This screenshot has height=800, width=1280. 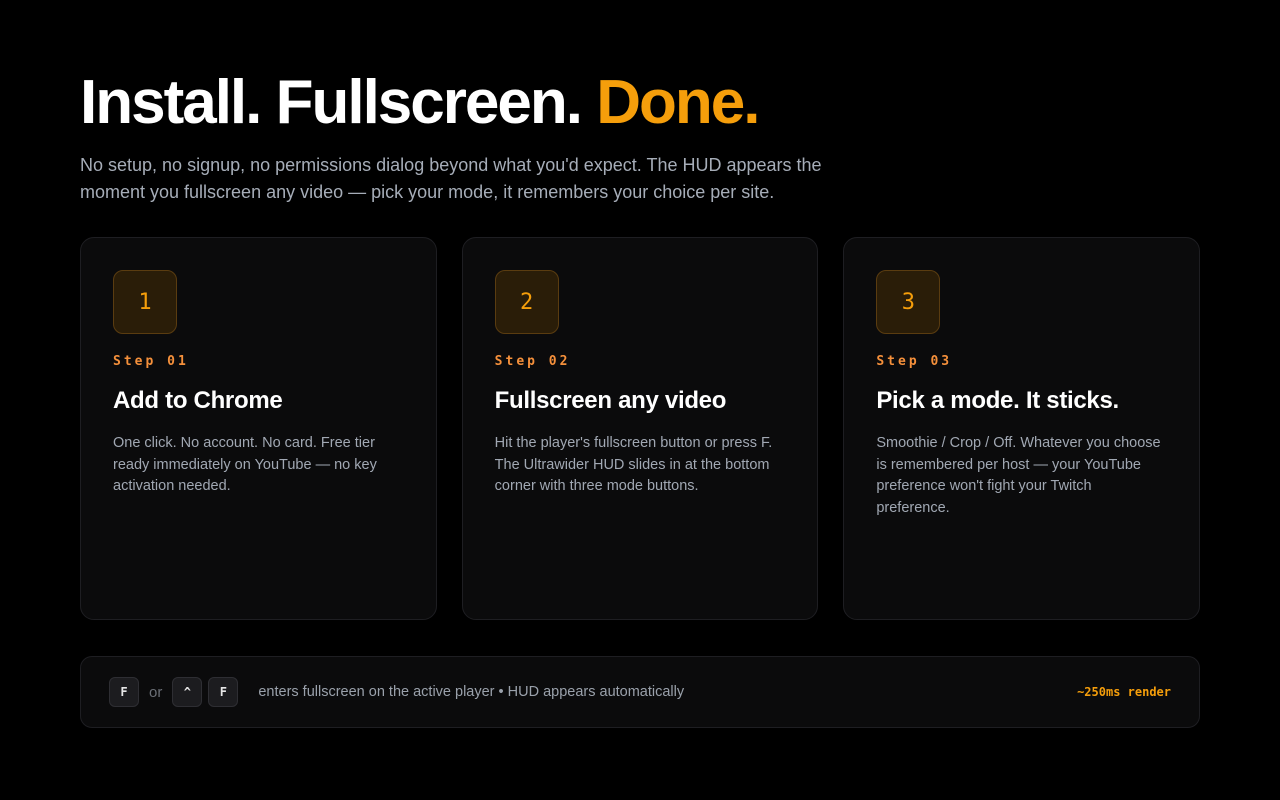 I want to click on key-f-combo: F, so click(x=223, y=692).